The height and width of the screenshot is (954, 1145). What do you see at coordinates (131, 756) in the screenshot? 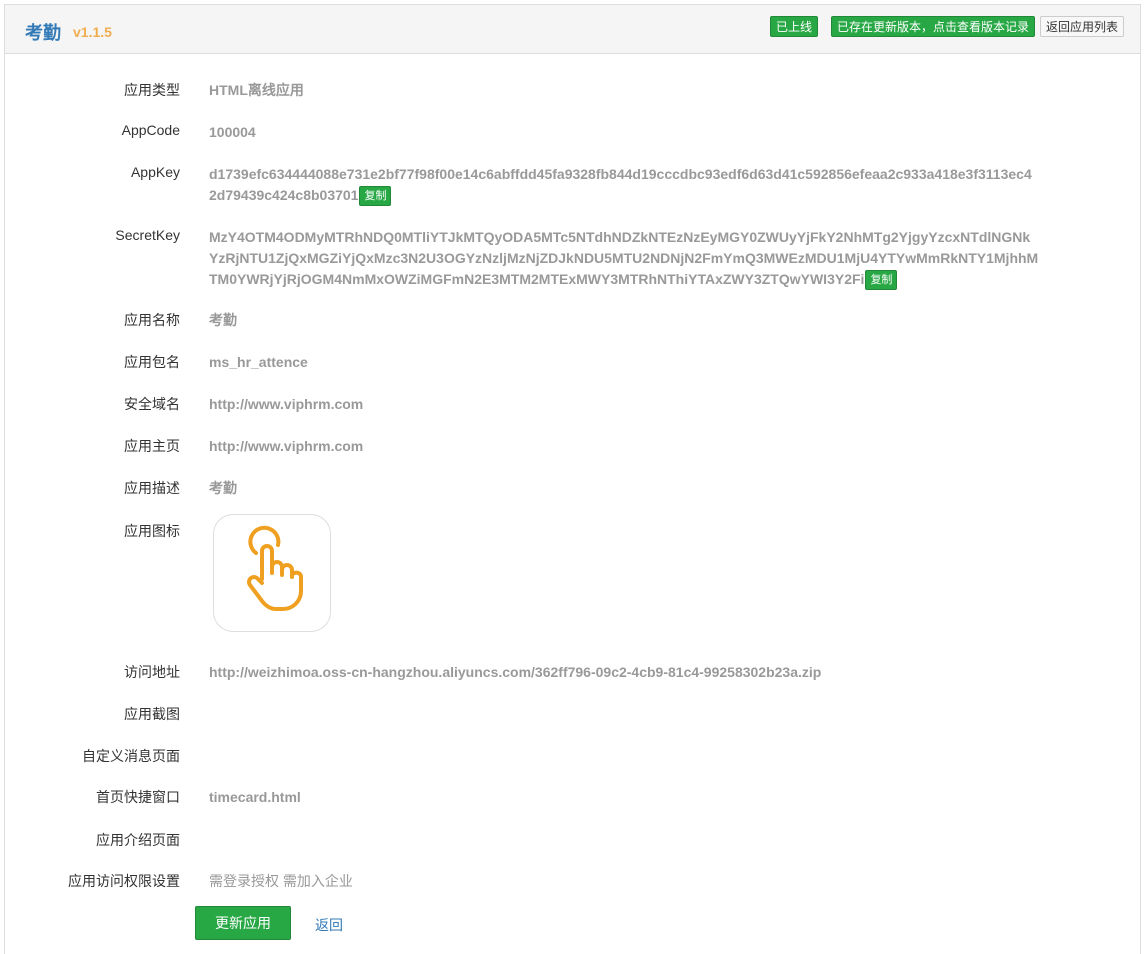
I see `field-label: 自定义消息页面` at bounding box center [131, 756].